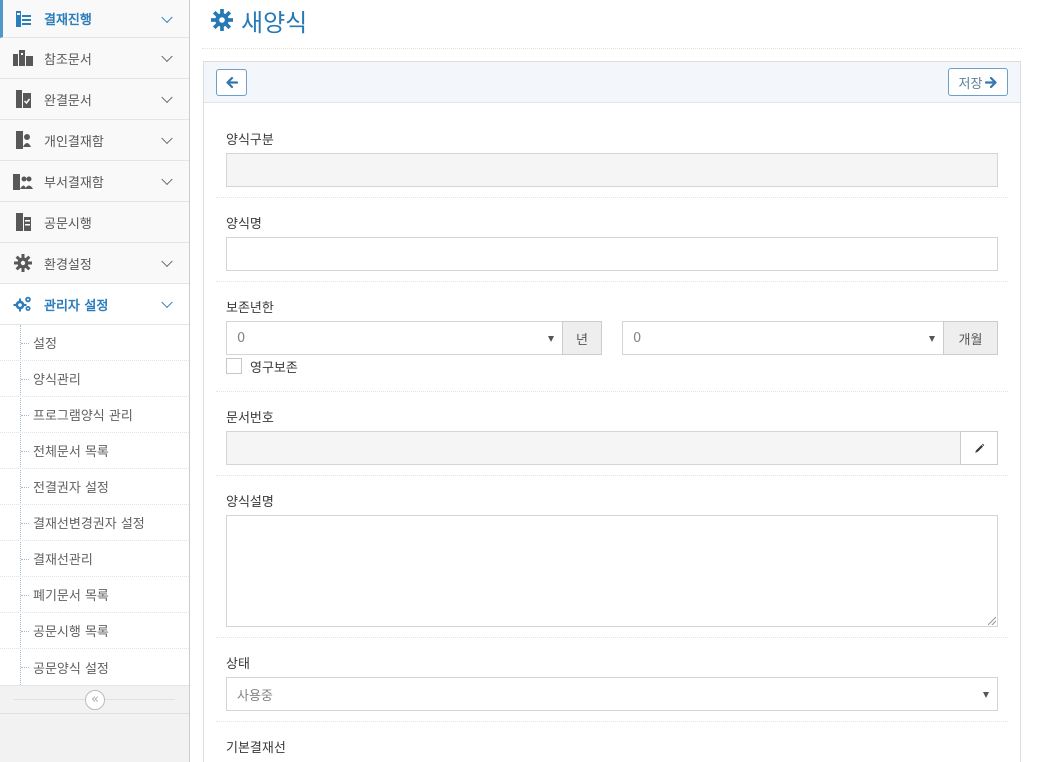 This screenshot has height=762, width=1041. What do you see at coordinates (637, 338) in the screenshot?
I see `retention-months-value: 0` at bounding box center [637, 338].